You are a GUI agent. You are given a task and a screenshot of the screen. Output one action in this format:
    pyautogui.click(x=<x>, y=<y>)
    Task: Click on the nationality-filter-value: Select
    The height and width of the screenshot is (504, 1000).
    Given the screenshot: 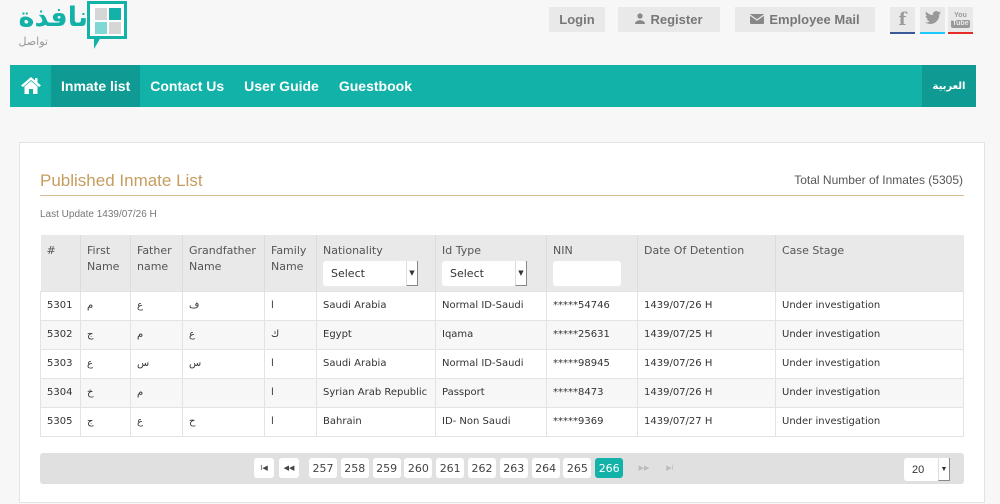 What is the action you would take?
    pyautogui.click(x=348, y=273)
    